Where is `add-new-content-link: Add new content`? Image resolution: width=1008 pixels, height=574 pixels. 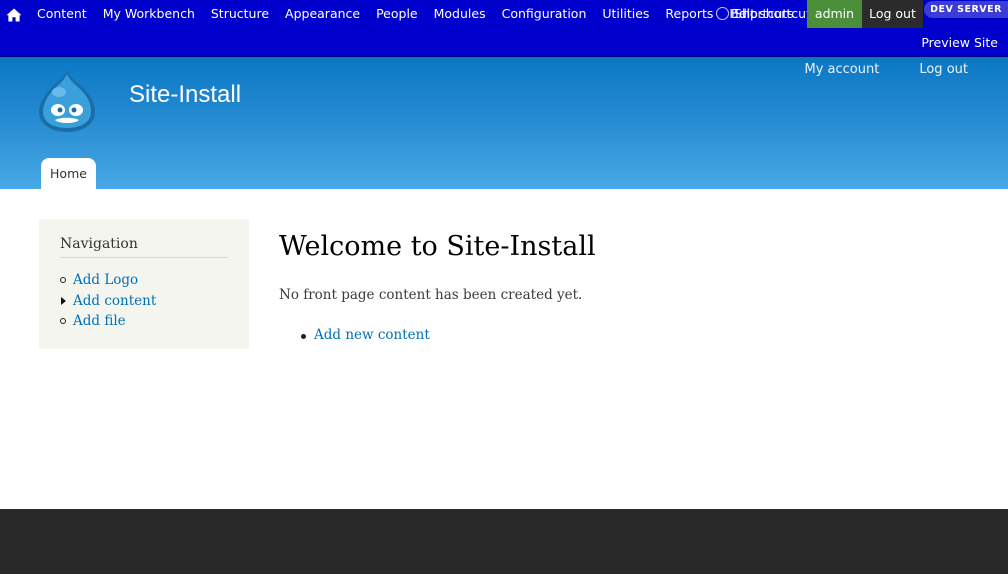 add-new-content-link: Add new content is located at coordinates (372, 335).